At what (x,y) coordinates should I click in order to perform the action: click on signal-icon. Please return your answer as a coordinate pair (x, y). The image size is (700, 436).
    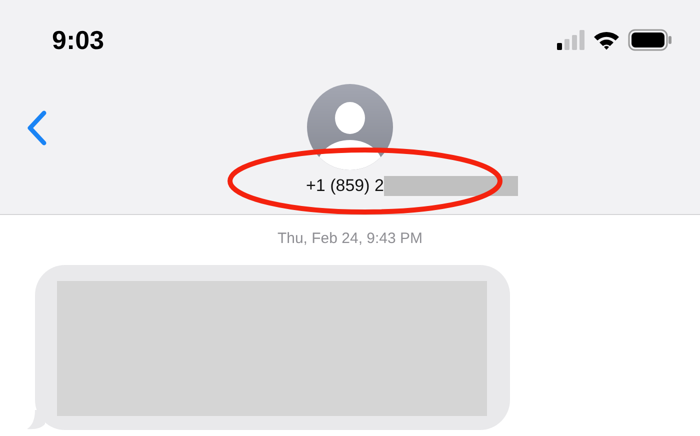
    Looking at the image, I should click on (571, 40).